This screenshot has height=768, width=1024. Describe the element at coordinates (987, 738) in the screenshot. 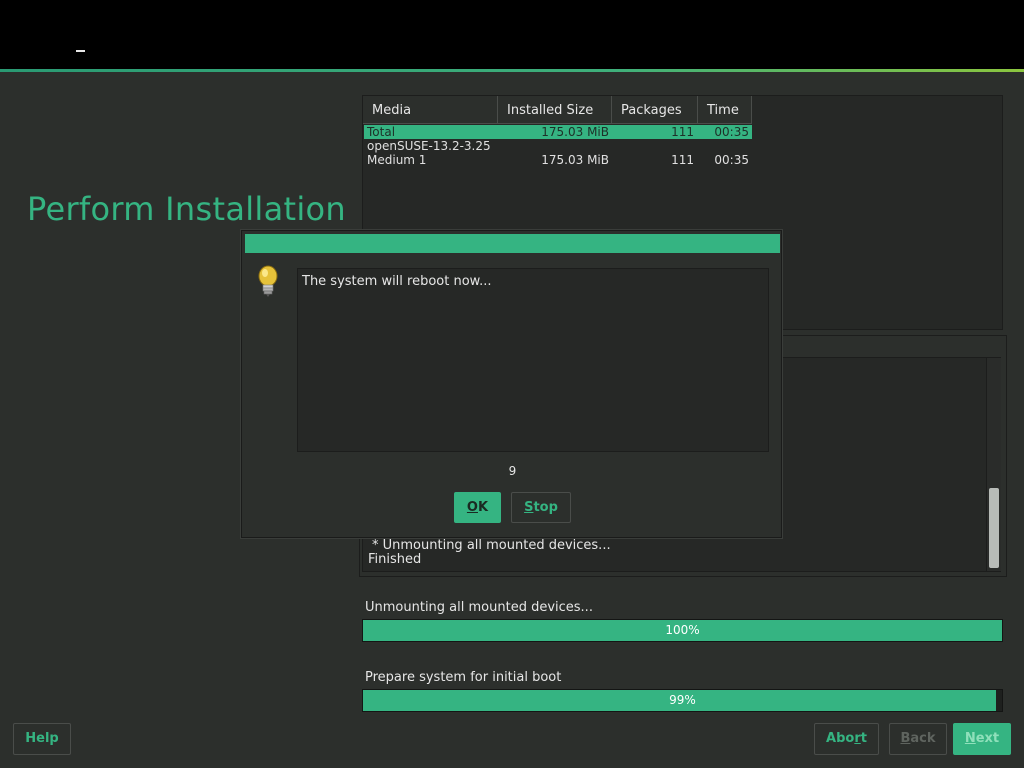

I see `next-label-post: ext` at that location.